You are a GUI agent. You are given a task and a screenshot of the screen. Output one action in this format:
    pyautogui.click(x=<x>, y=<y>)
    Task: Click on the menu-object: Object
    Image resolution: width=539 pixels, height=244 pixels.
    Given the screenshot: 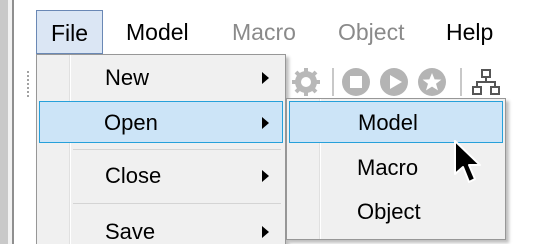 What is the action you would take?
    pyautogui.click(x=371, y=32)
    